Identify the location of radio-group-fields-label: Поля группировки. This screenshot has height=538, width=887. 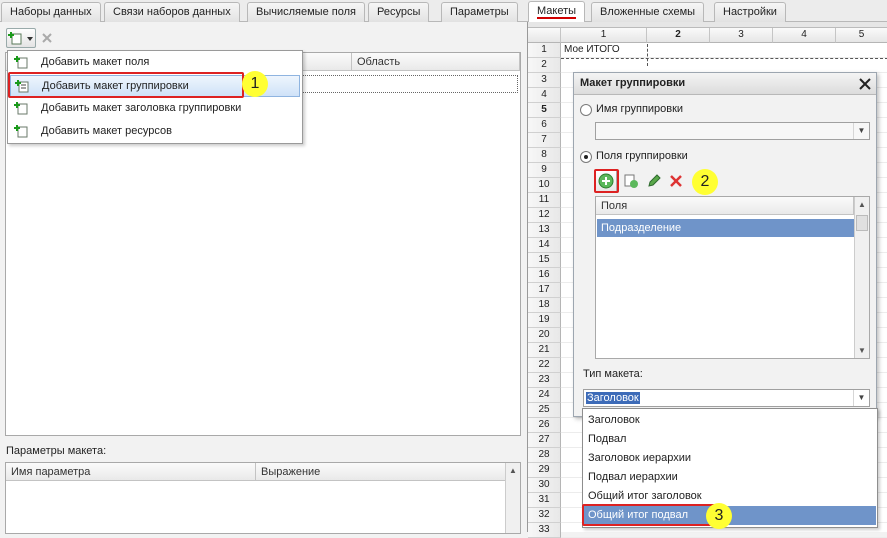
(642, 156).